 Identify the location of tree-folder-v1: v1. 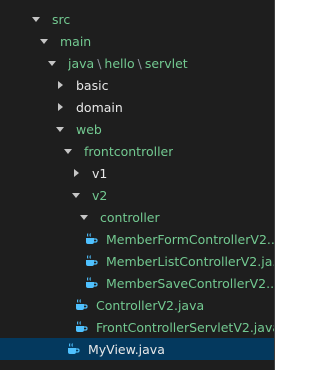
(137, 173).